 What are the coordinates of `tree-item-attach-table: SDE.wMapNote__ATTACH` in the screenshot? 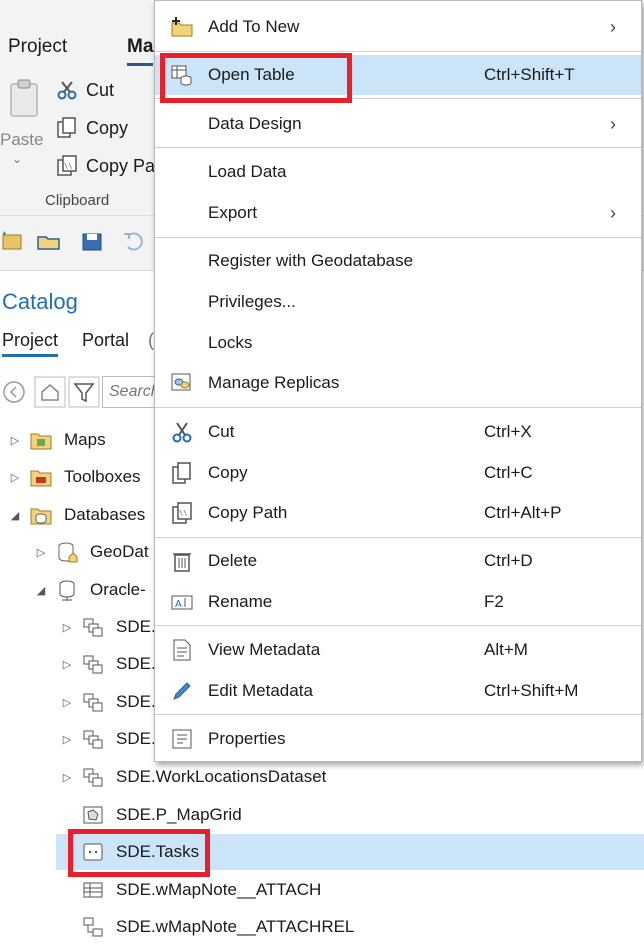 It's located at (350, 890).